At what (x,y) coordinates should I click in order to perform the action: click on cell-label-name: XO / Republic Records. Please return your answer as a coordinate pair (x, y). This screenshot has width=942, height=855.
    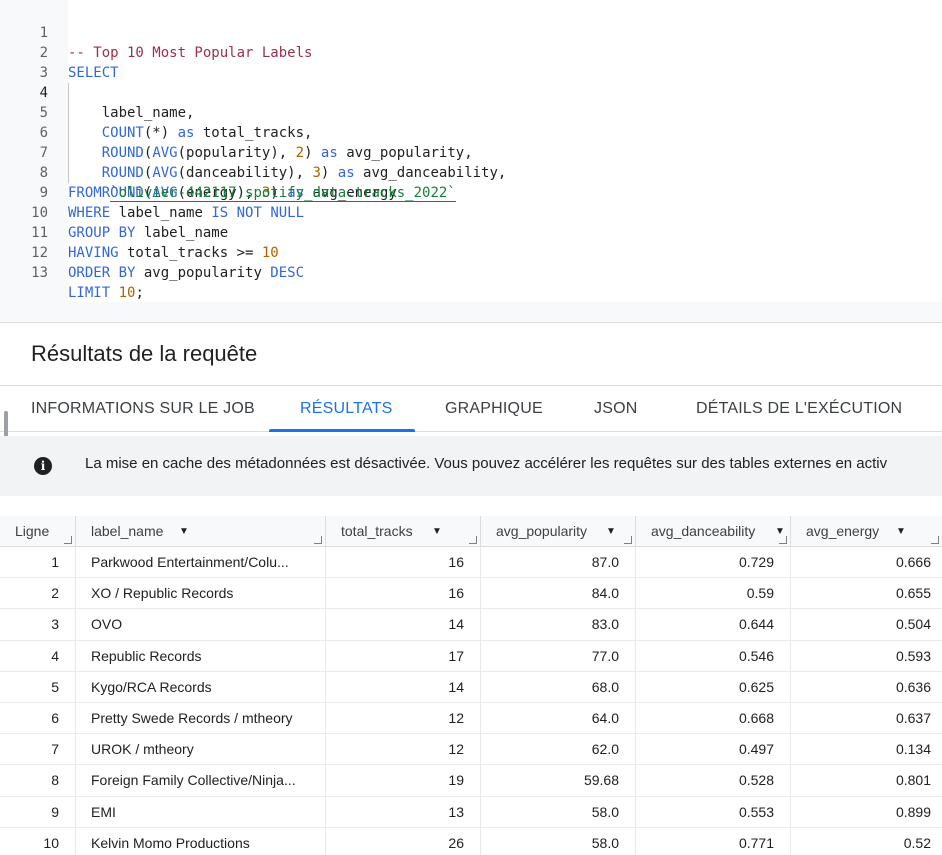
    Looking at the image, I should click on (201, 594).